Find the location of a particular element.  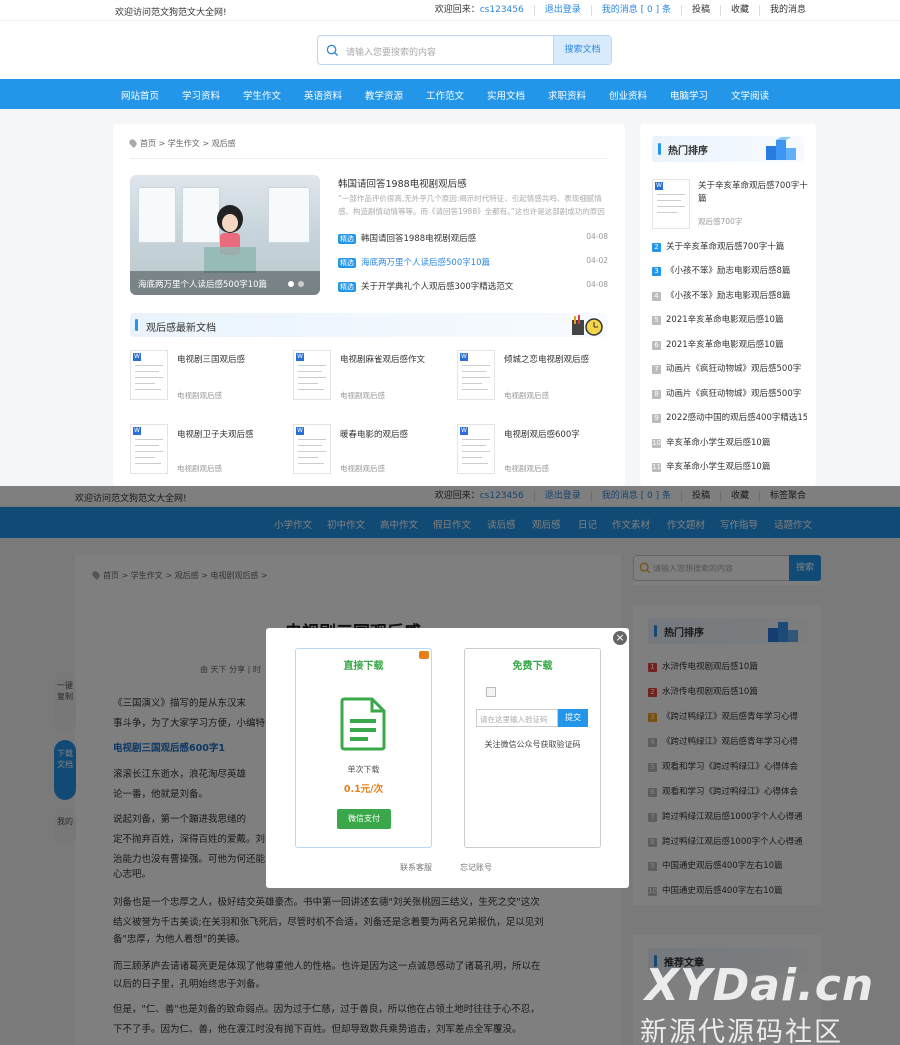

logout-link: 退出登录 is located at coordinates (562, 10).